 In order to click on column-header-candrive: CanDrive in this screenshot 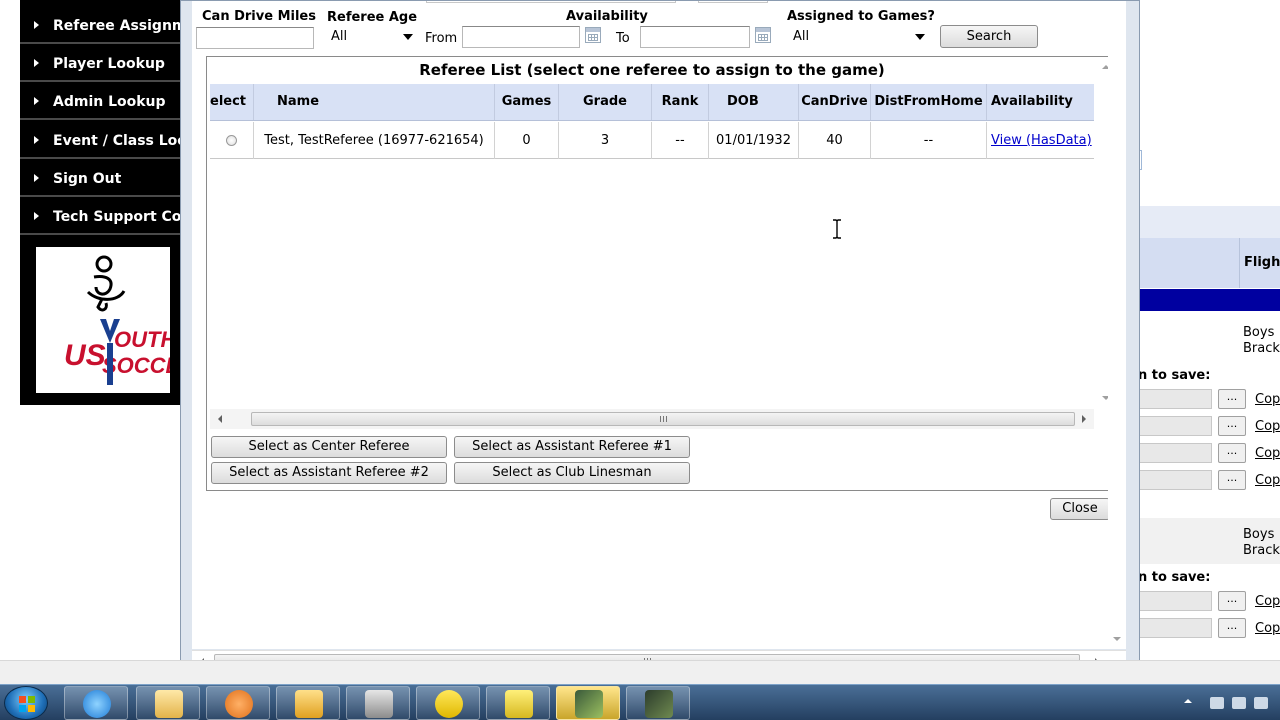, I will do `click(835, 102)`.